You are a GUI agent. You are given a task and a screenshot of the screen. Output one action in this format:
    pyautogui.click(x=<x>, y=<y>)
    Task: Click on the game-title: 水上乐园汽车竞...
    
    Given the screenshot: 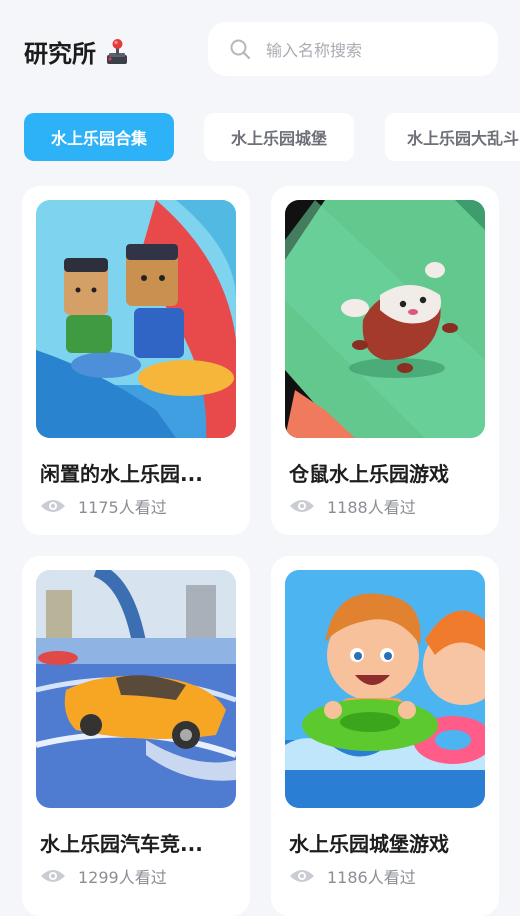 What is the action you would take?
    pyautogui.click(x=121, y=844)
    